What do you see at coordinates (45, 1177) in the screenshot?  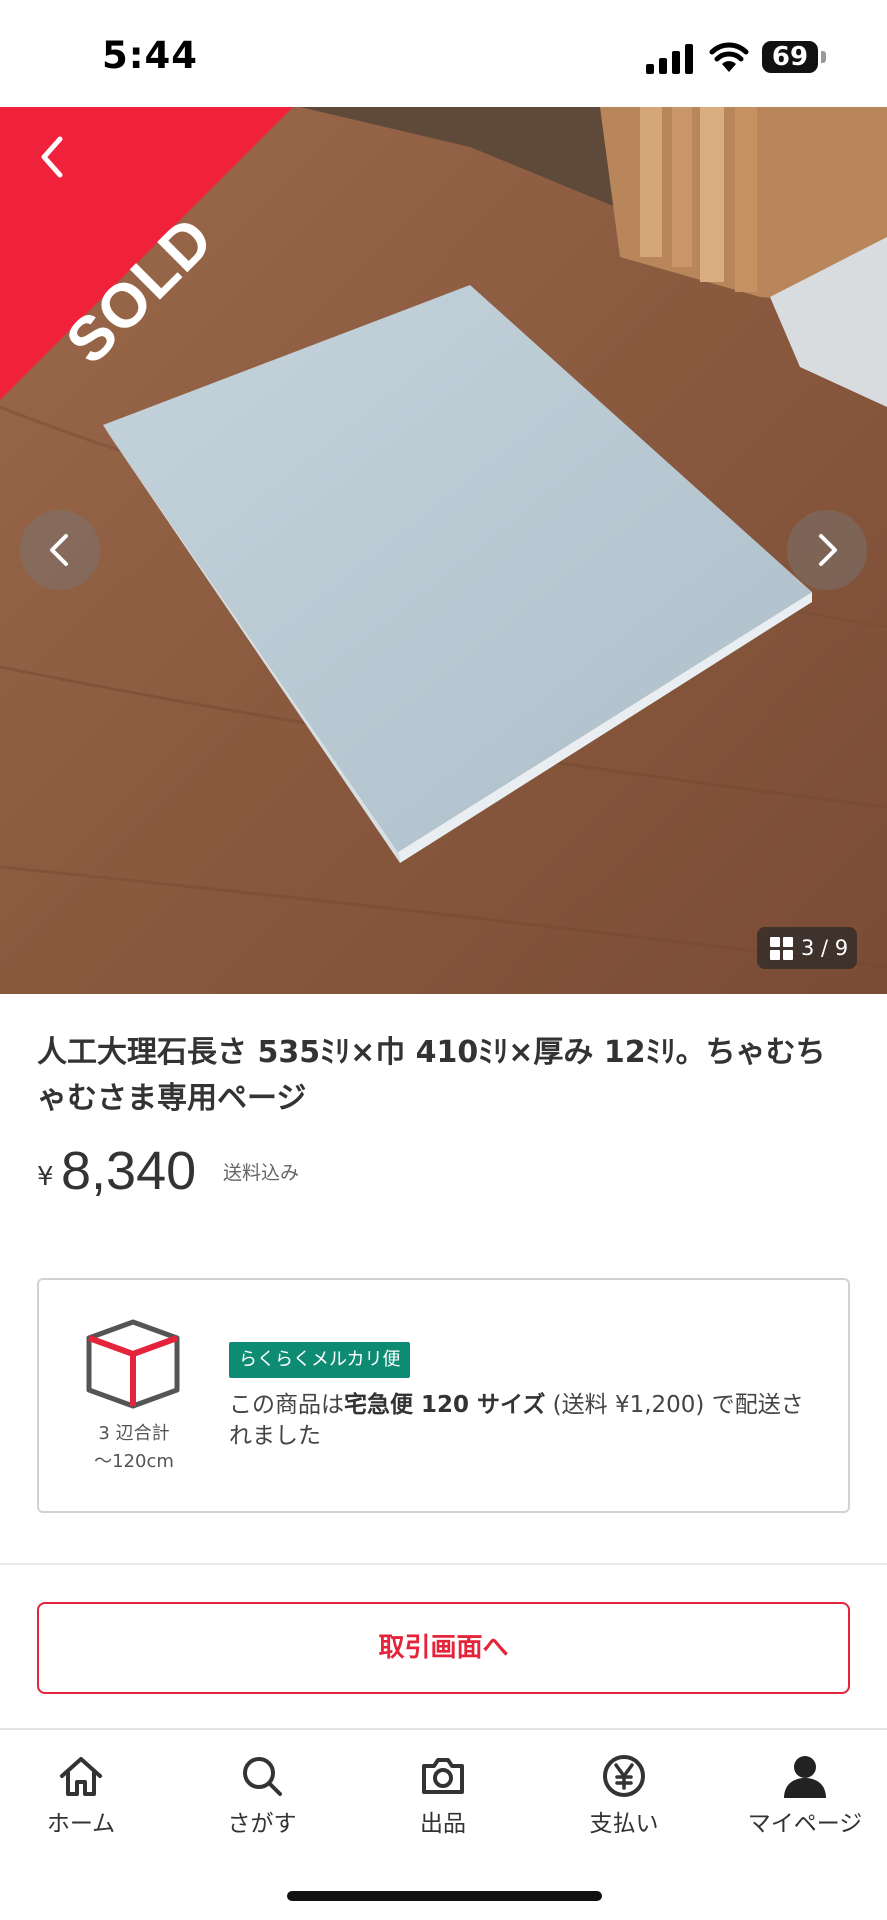 I see `currency-symbol: ¥` at bounding box center [45, 1177].